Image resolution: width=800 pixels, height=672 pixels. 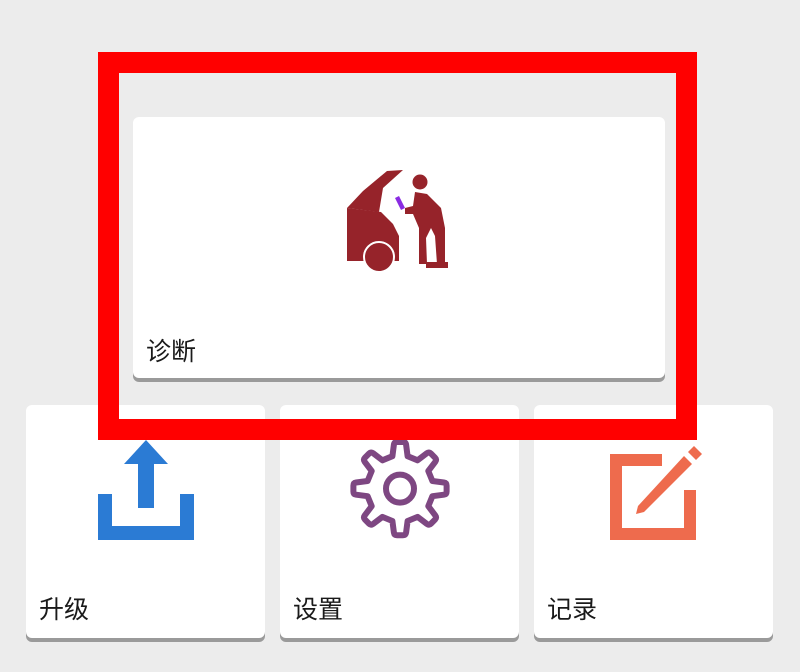 I want to click on records-label: 记录, so click(x=572, y=609).